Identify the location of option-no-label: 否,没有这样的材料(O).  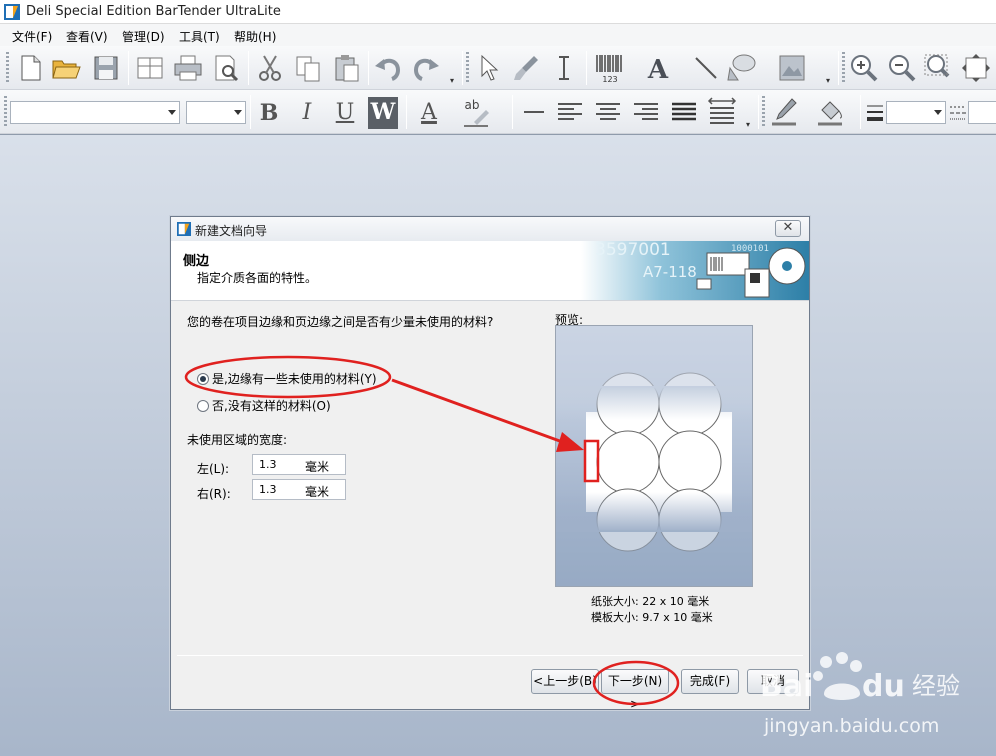
(271, 406).